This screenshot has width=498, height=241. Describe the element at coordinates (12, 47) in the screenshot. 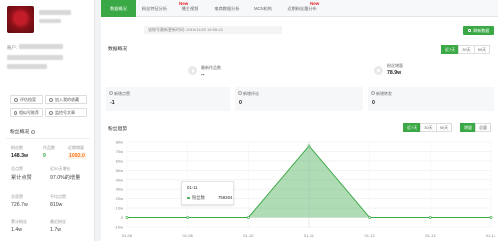

I see `account-label: 账户:` at that location.